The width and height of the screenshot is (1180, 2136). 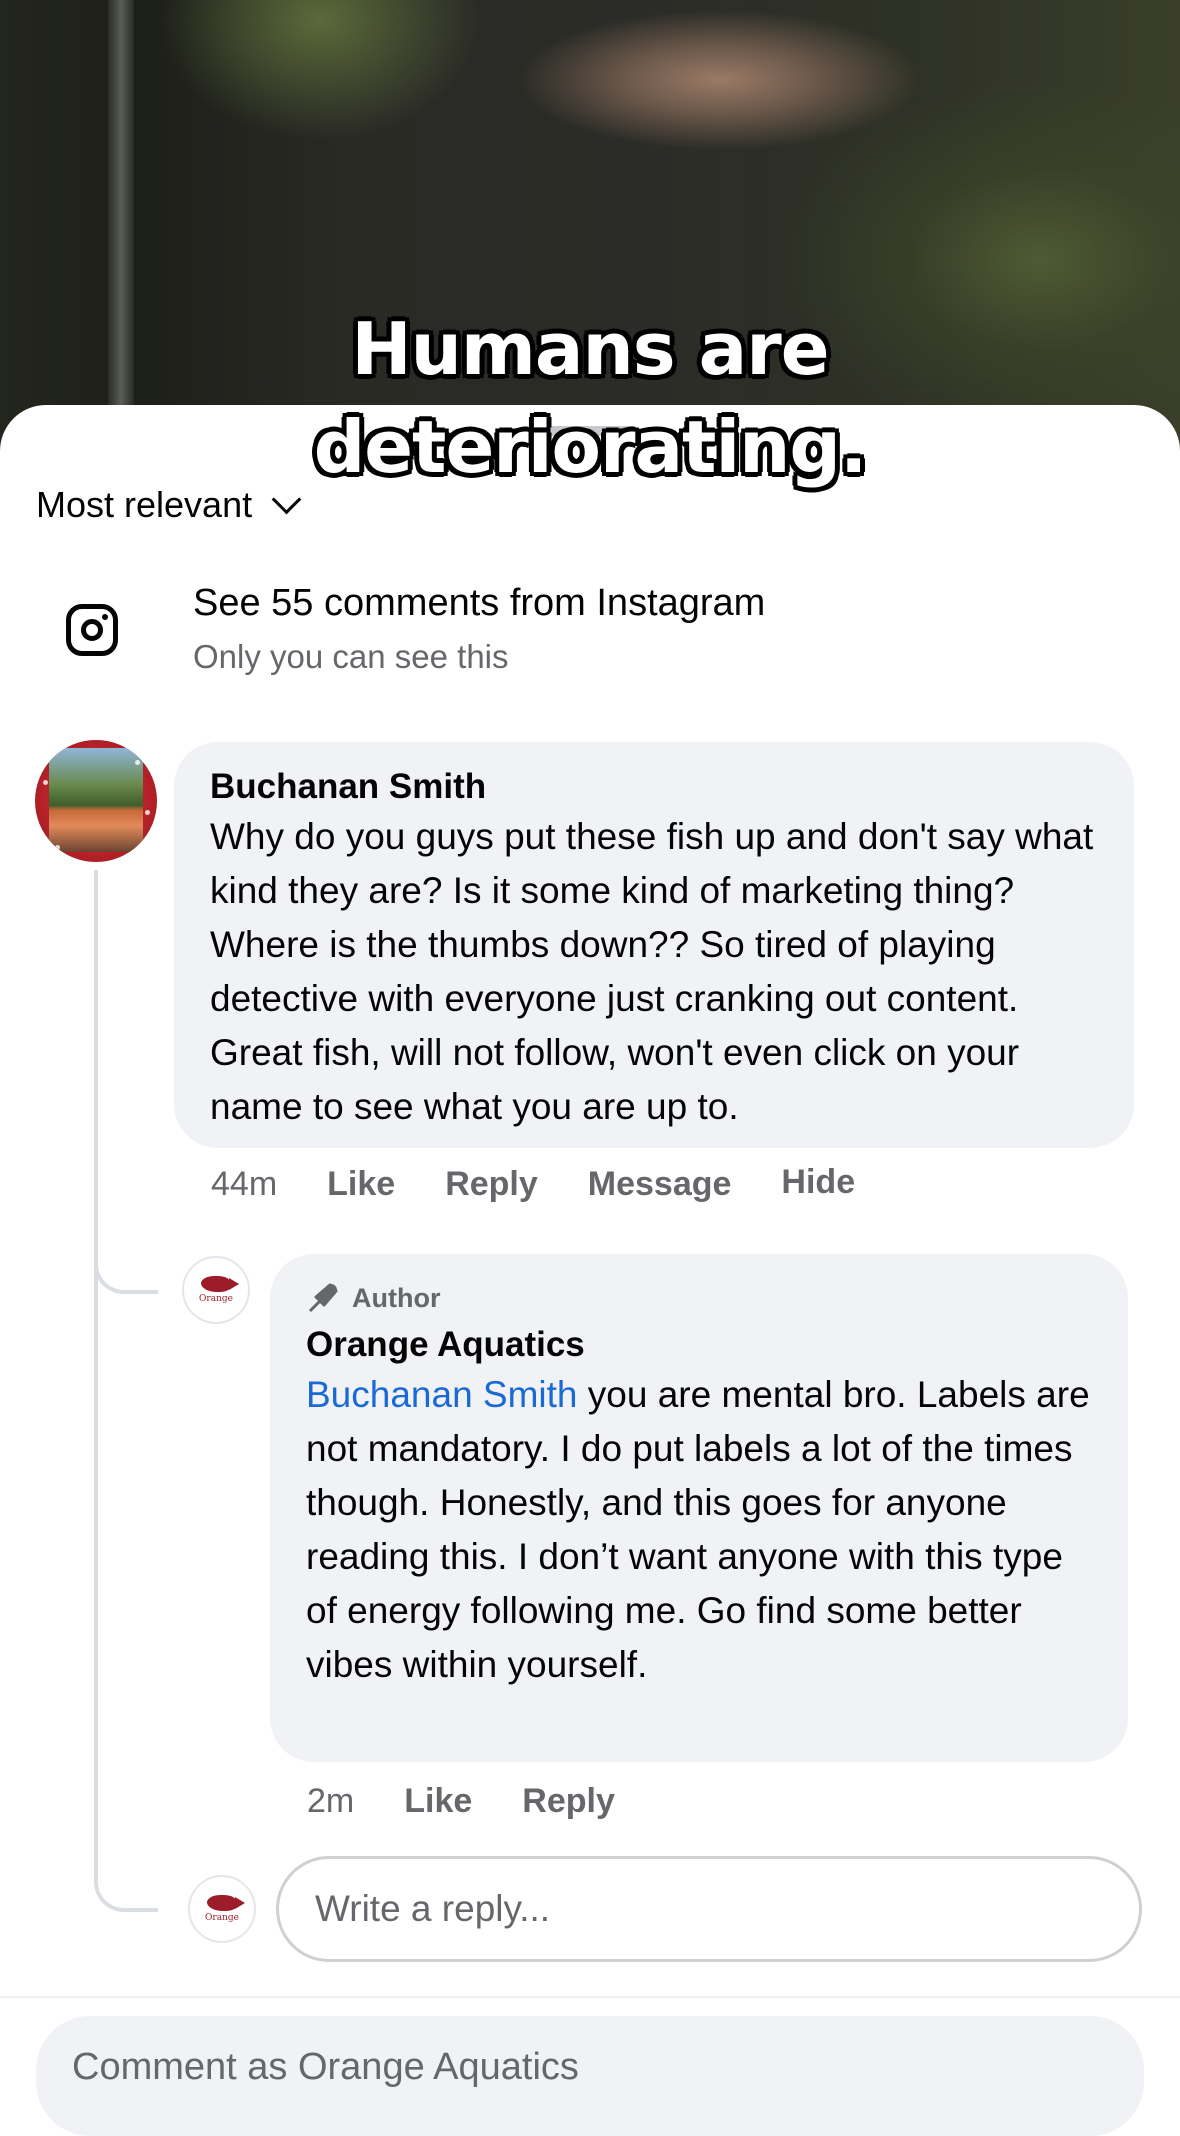 What do you see at coordinates (442, 1394) in the screenshot?
I see `mention-link: Buchanan Smith` at bounding box center [442, 1394].